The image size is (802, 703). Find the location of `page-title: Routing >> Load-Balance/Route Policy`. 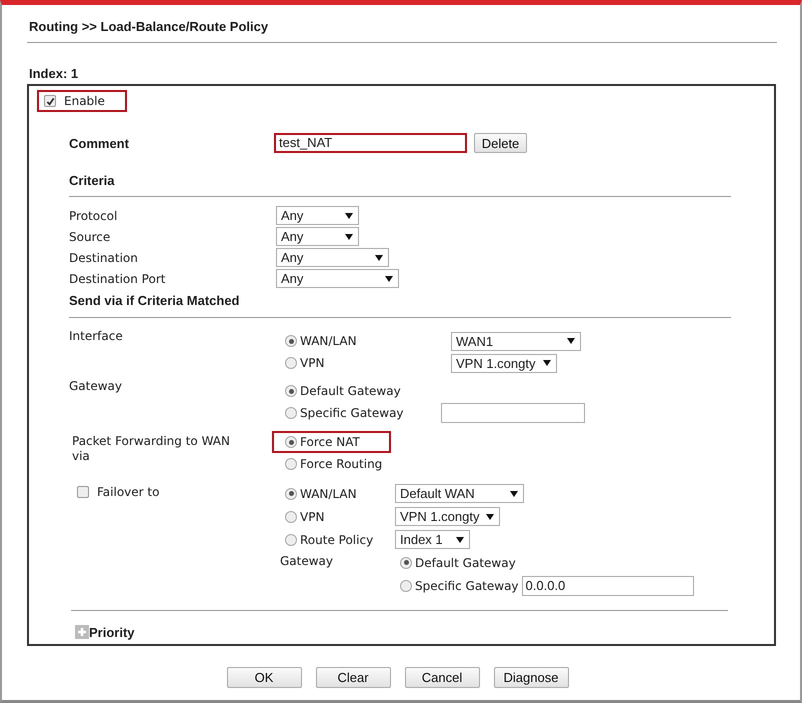

page-title: Routing >> Load-Balance/Route Policy is located at coordinates (149, 27).